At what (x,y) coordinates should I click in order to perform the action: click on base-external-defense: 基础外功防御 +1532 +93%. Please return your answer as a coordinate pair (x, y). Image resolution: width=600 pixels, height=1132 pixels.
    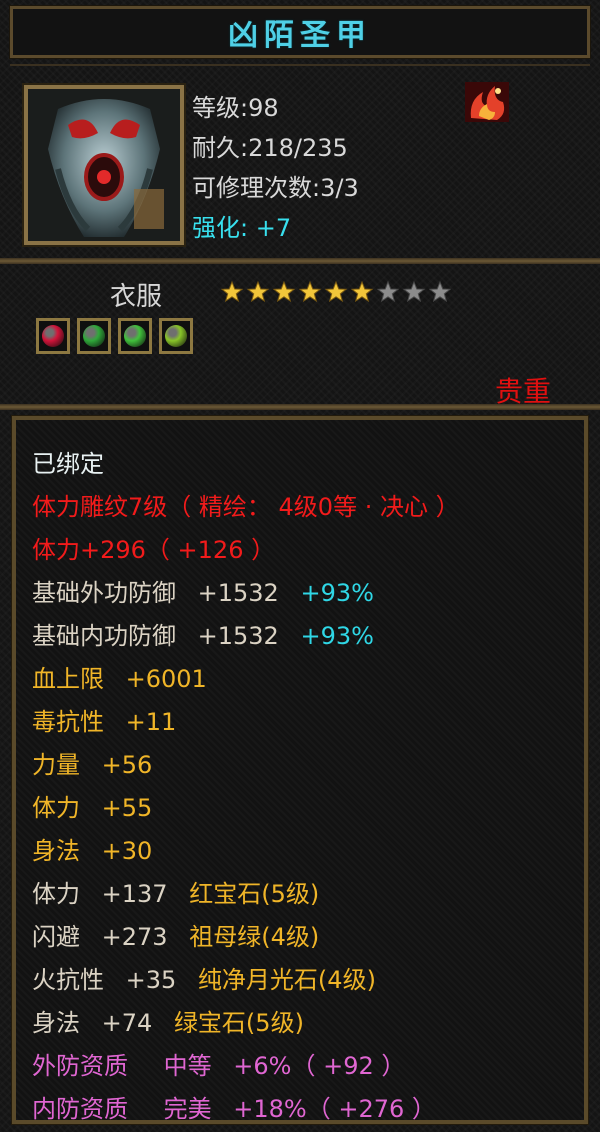
    Looking at the image, I should click on (203, 593).